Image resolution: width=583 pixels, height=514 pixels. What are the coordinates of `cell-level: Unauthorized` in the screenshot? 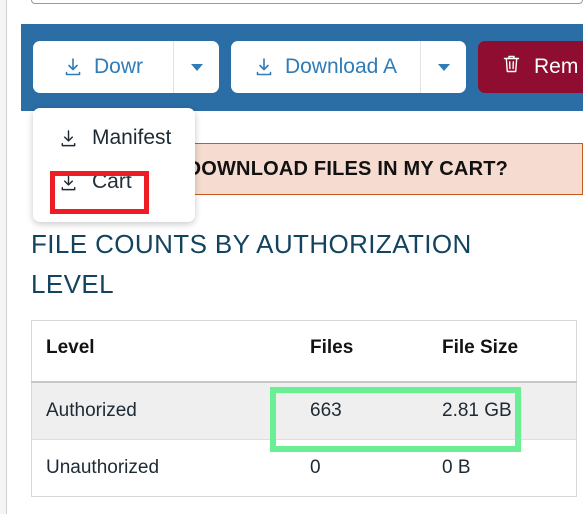 It's located at (103, 467).